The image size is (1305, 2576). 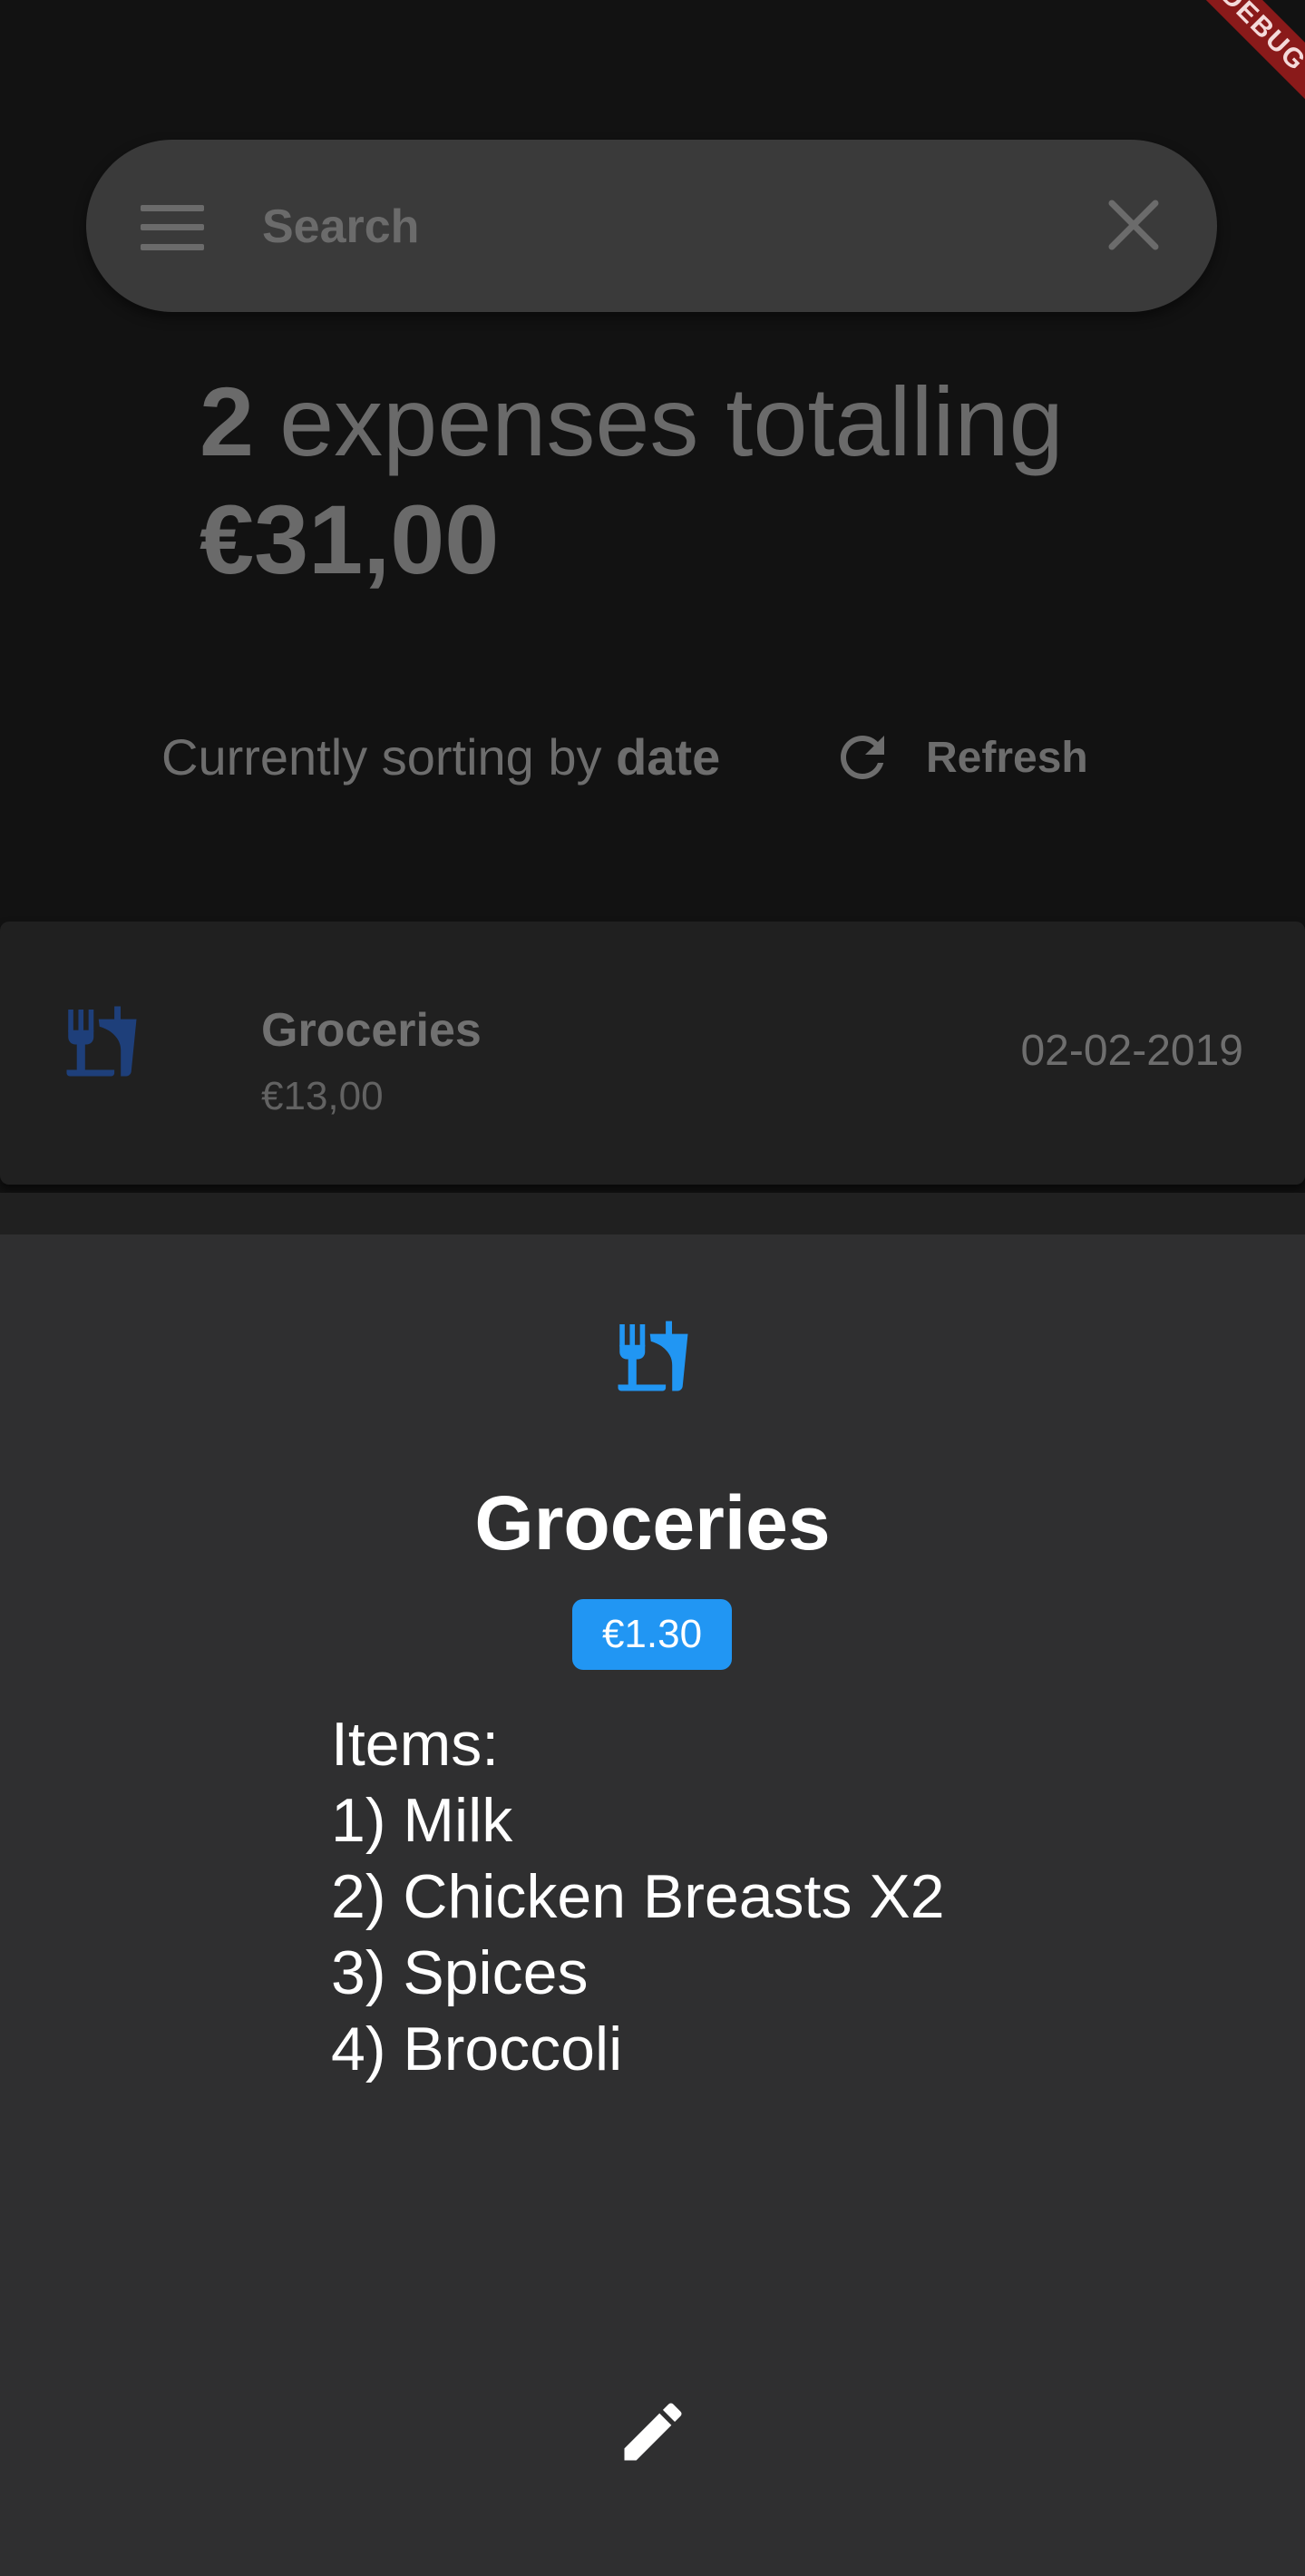 I want to click on sort-indicator: Currently sorting by date, so click(x=440, y=757).